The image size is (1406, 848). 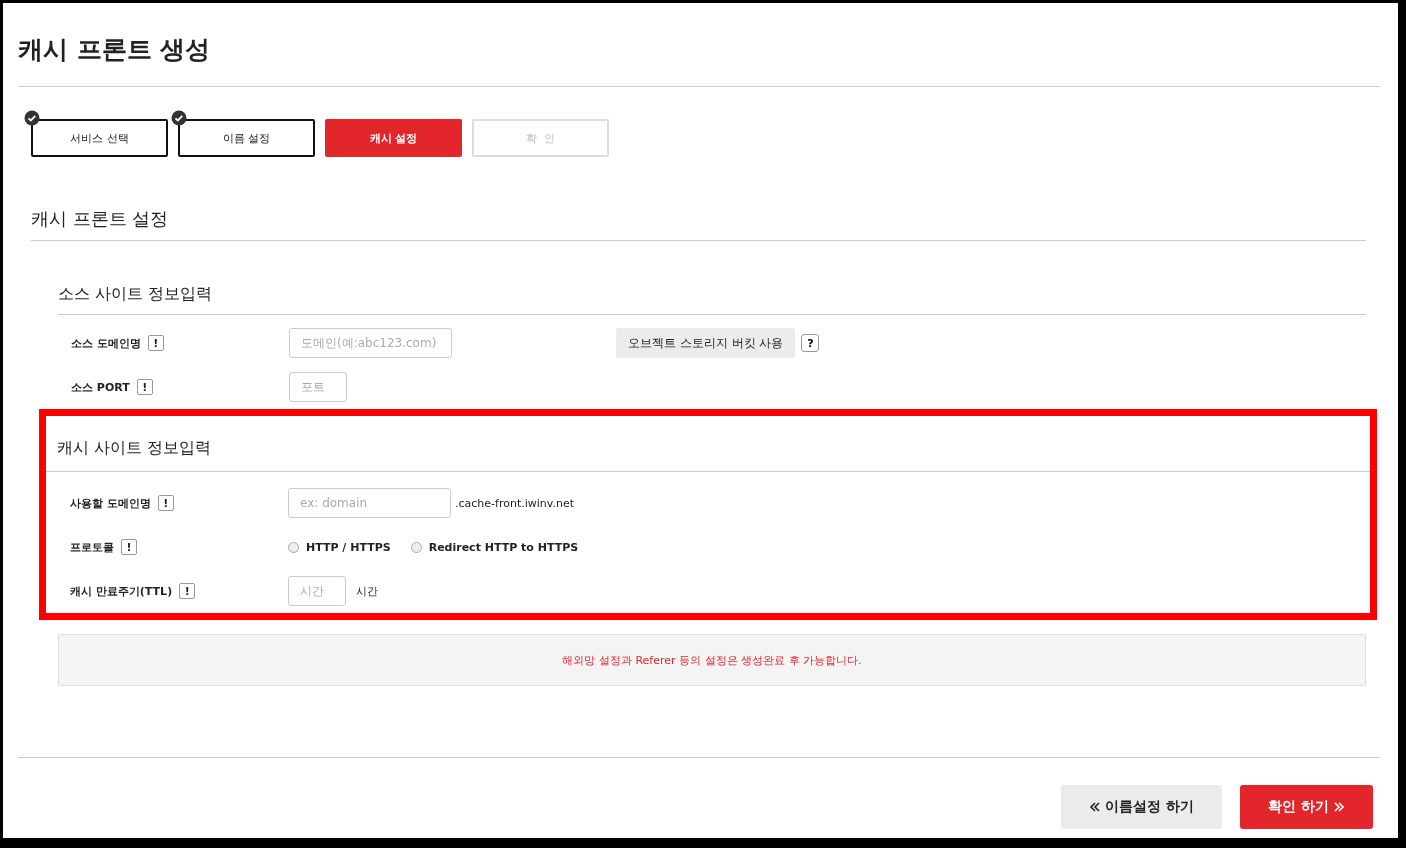 I want to click on radio-label: HTTP / HTTPS, so click(x=348, y=547).